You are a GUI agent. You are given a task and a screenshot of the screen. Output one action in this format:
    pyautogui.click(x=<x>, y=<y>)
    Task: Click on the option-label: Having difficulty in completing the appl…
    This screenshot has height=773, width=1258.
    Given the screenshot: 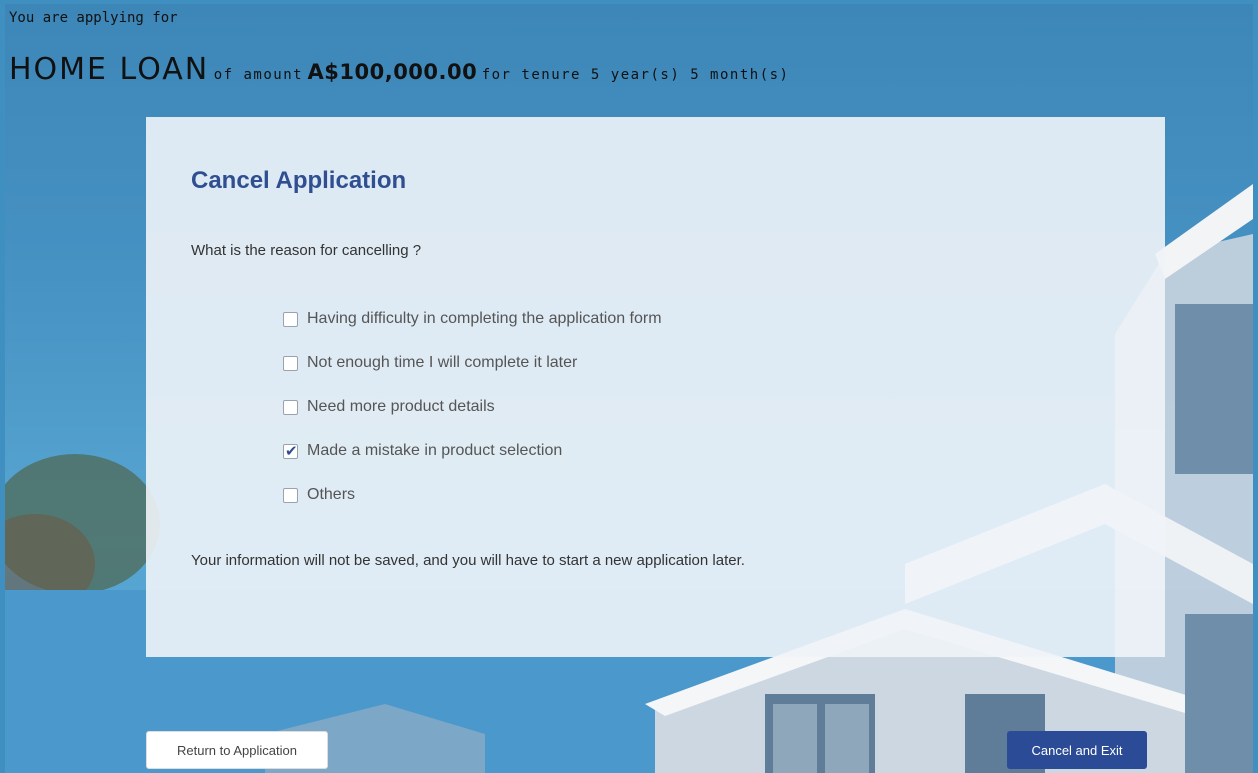 What is the action you would take?
    pyautogui.click(x=484, y=318)
    